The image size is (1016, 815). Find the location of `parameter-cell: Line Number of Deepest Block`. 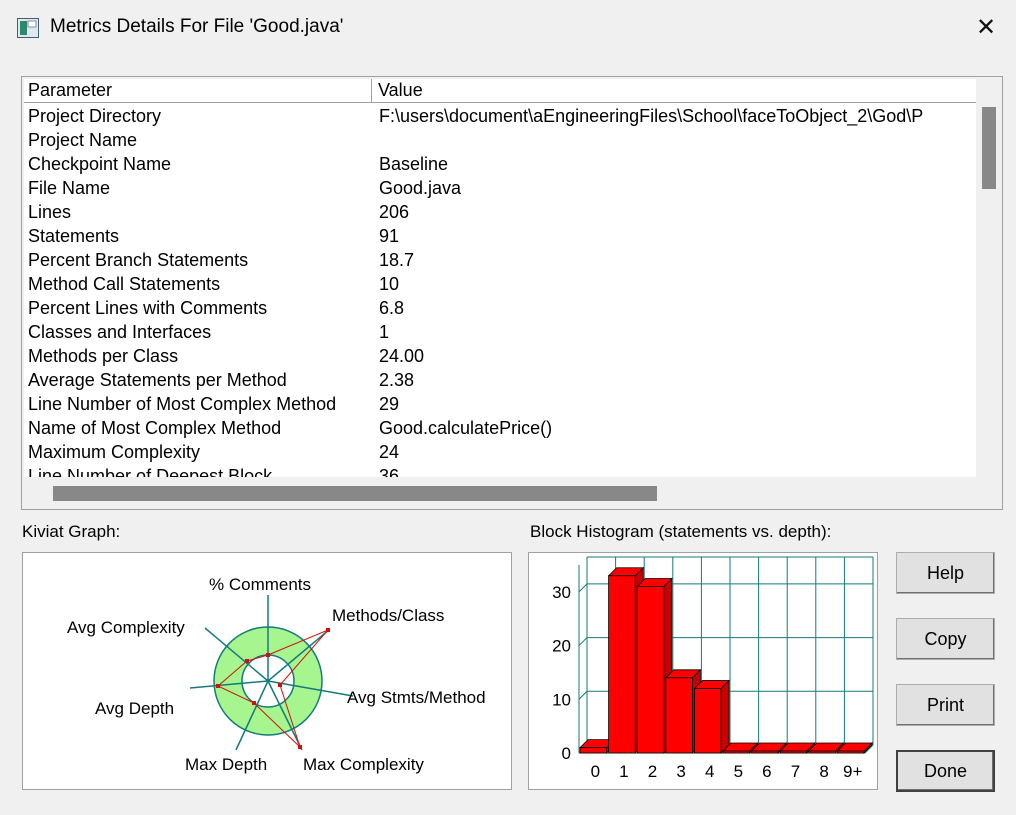

parameter-cell: Line Number of Deepest Block is located at coordinates (150, 471).